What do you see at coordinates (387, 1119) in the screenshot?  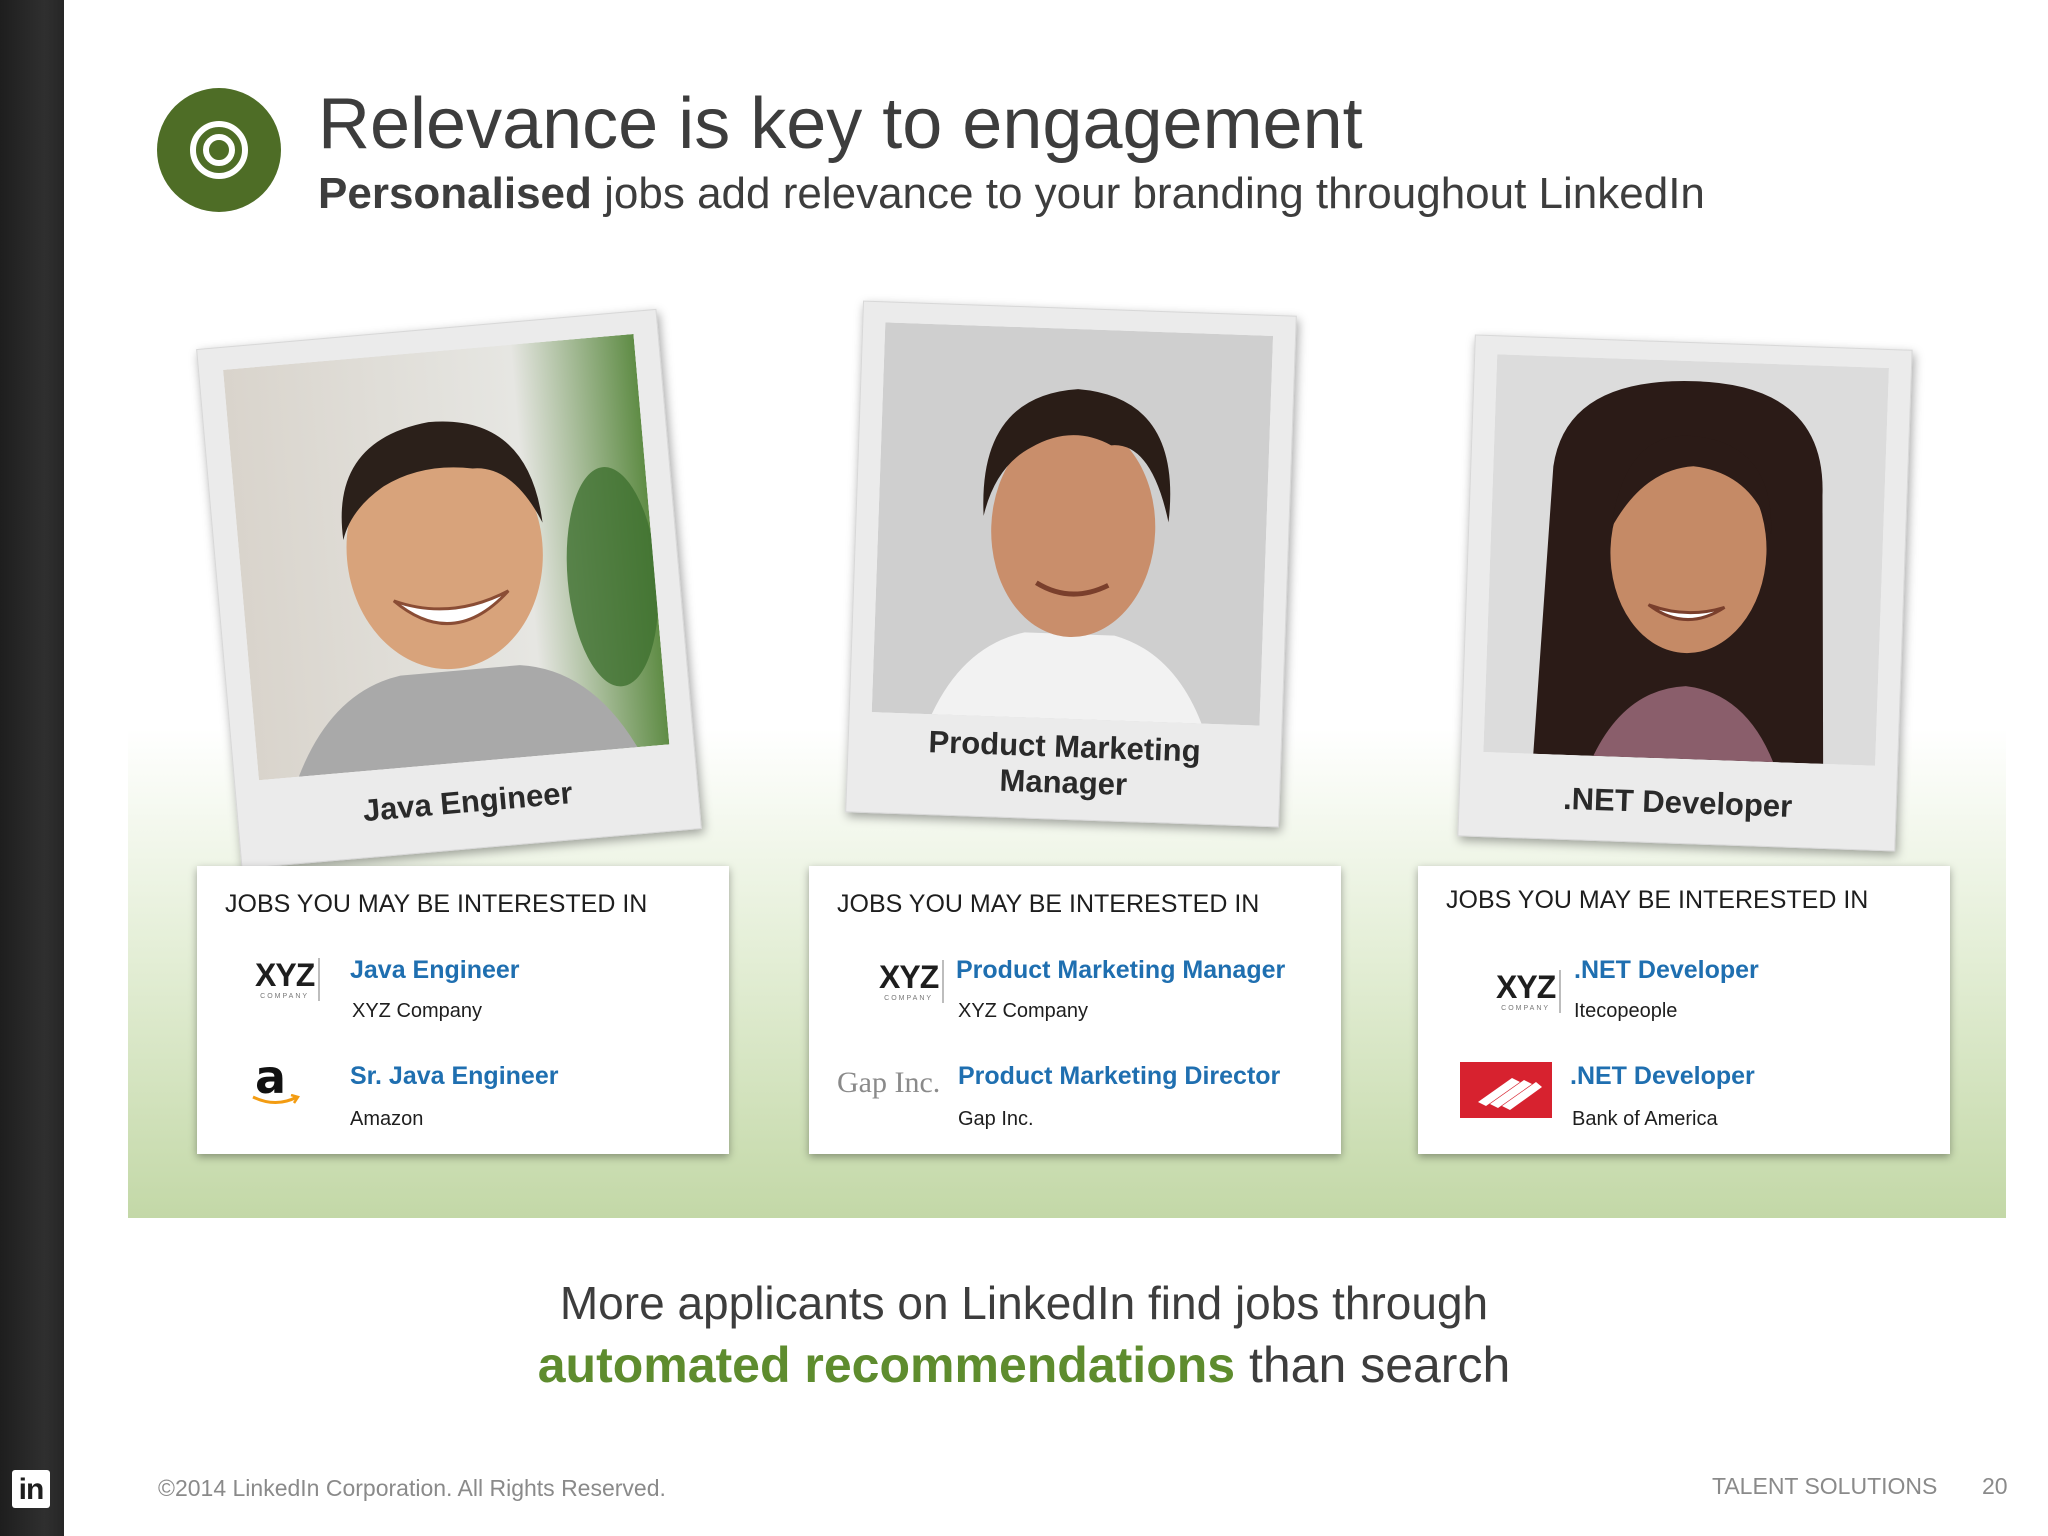 I see `job-company: Amazon` at bounding box center [387, 1119].